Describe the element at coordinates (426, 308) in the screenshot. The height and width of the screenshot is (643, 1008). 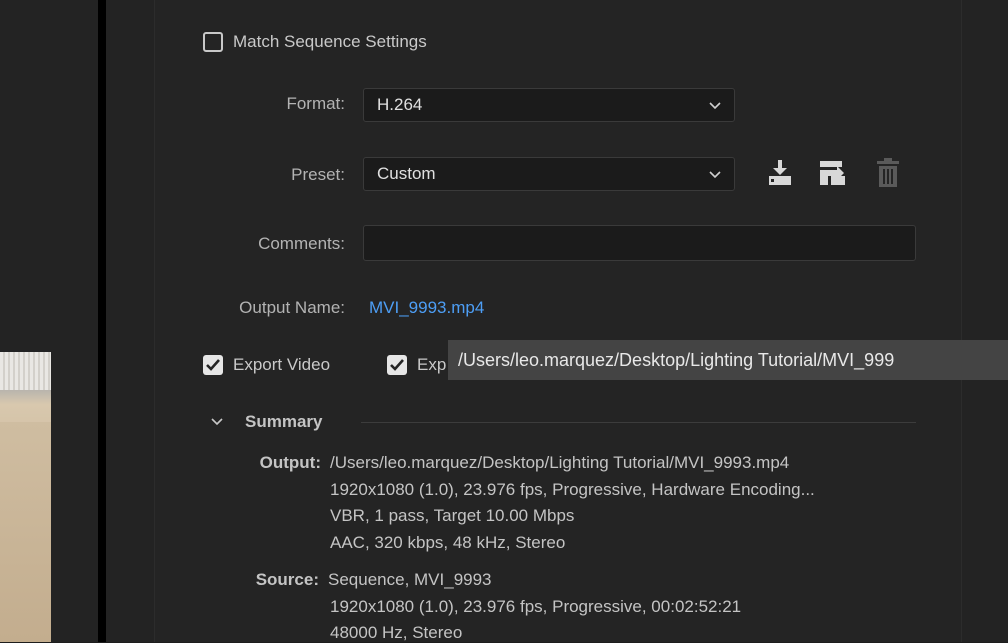
I see `output-name-link: MVI_9993.mp4` at that location.